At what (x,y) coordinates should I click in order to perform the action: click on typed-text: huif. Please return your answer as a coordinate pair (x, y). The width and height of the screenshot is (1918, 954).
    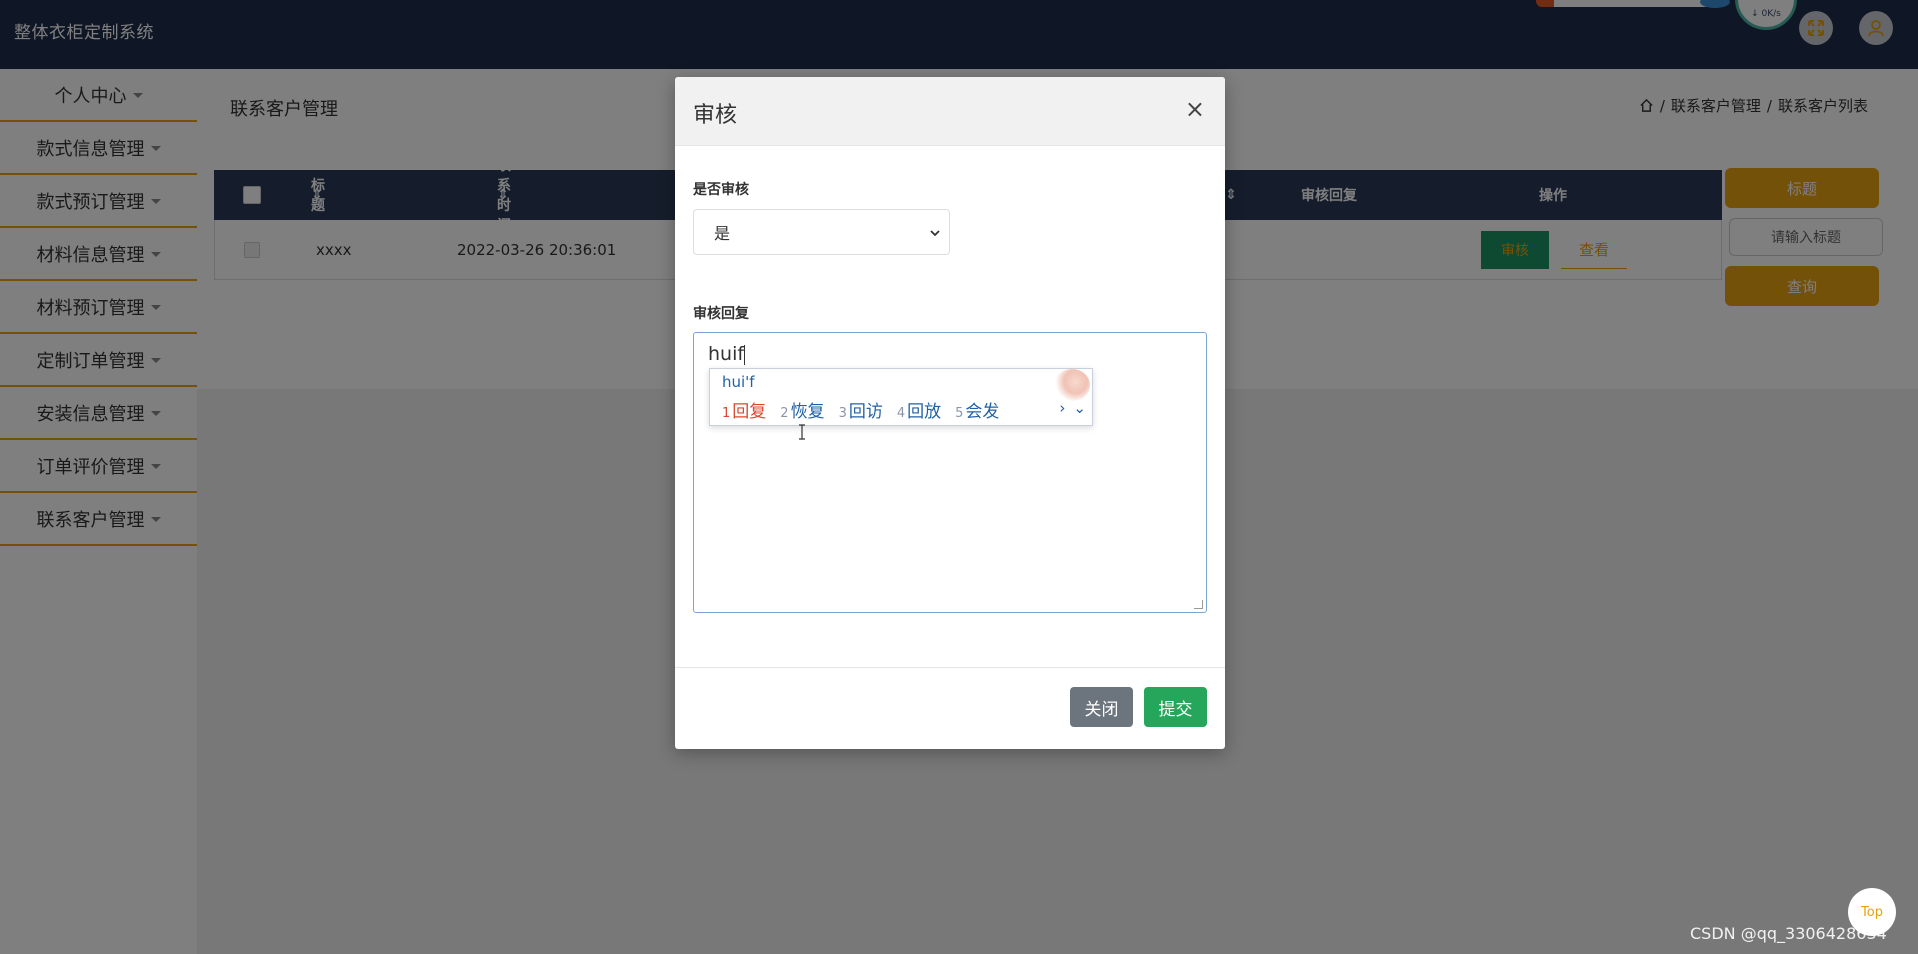
    Looking at the image, I should click on (727, 354).